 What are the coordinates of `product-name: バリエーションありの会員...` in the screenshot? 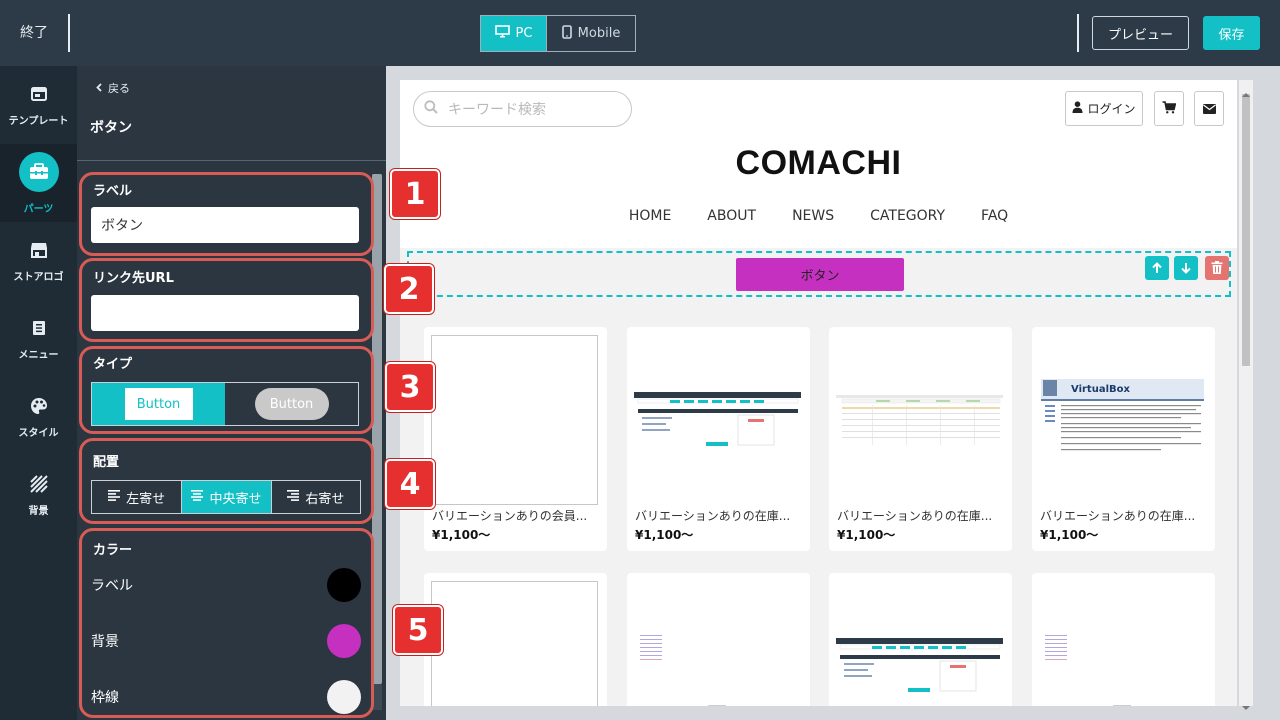 It's located at (510, 516).